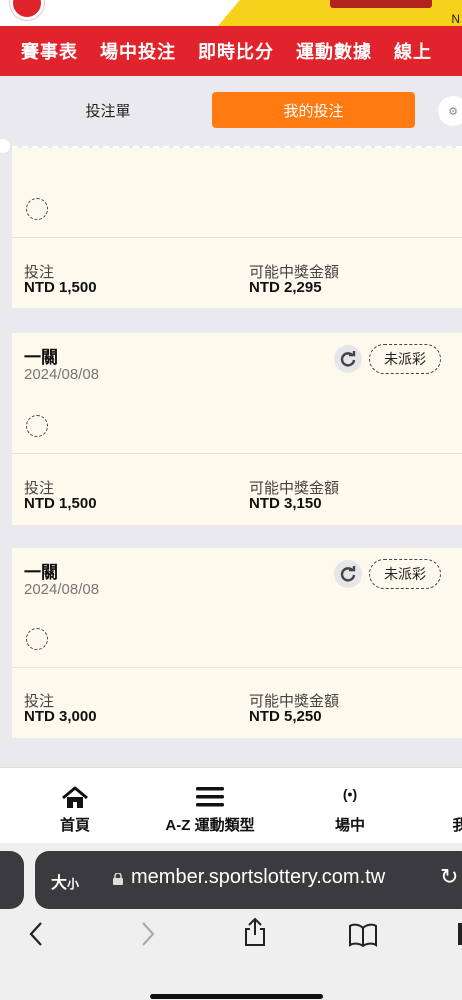 The image size is (462, 1000). Describe the element at coordinates (148, 936) in the screenshot. I see `forward-icon` at that location.